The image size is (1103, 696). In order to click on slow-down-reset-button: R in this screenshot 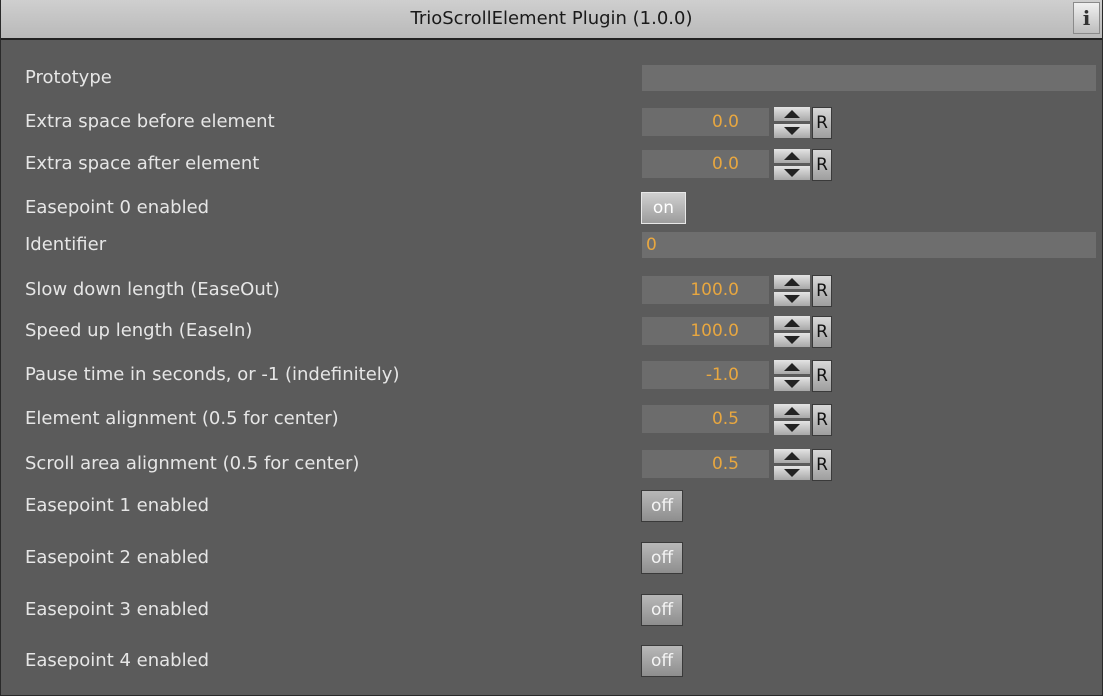, I will do `click(822, 291)`.